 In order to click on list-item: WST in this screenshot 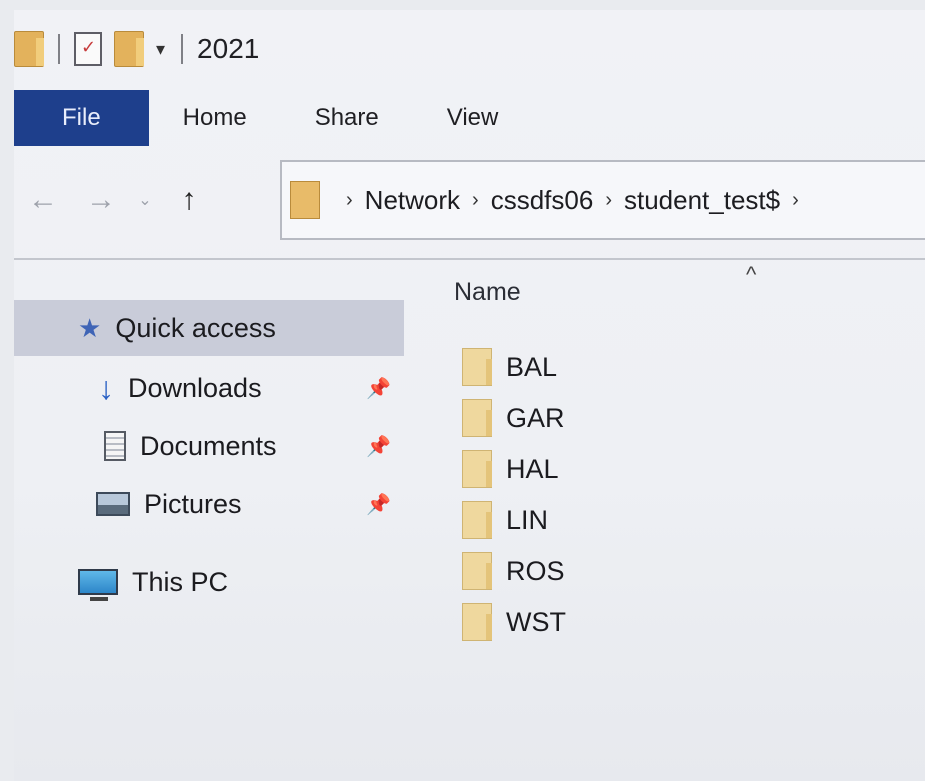, I will do `click(612, 622)`.